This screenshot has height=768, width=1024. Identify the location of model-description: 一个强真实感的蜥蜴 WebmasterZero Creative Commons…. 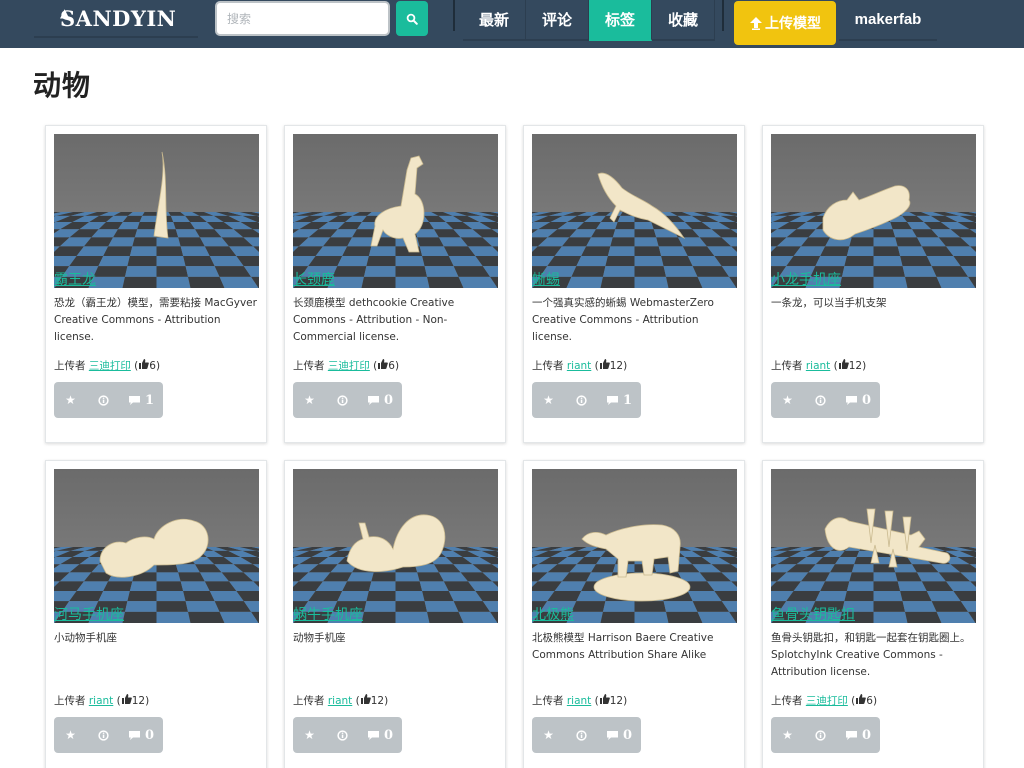
(623, 320).